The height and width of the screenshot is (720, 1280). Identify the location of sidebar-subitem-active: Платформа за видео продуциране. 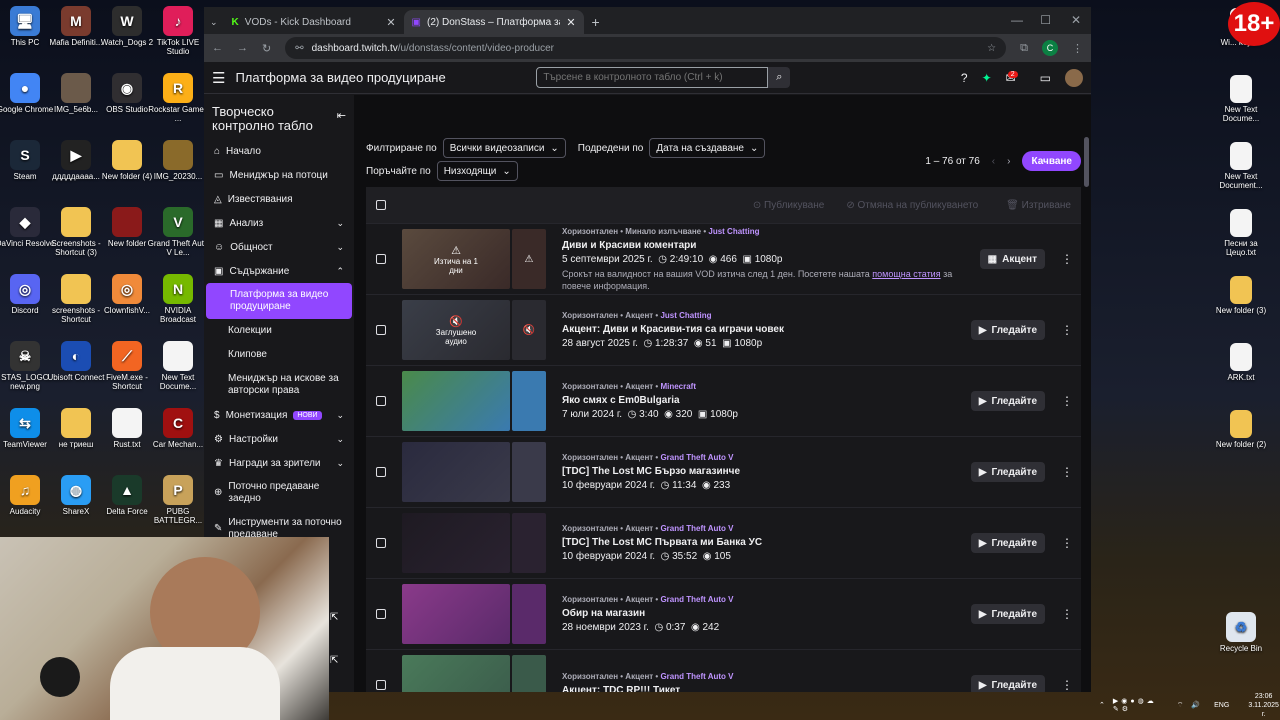
(279, 301).